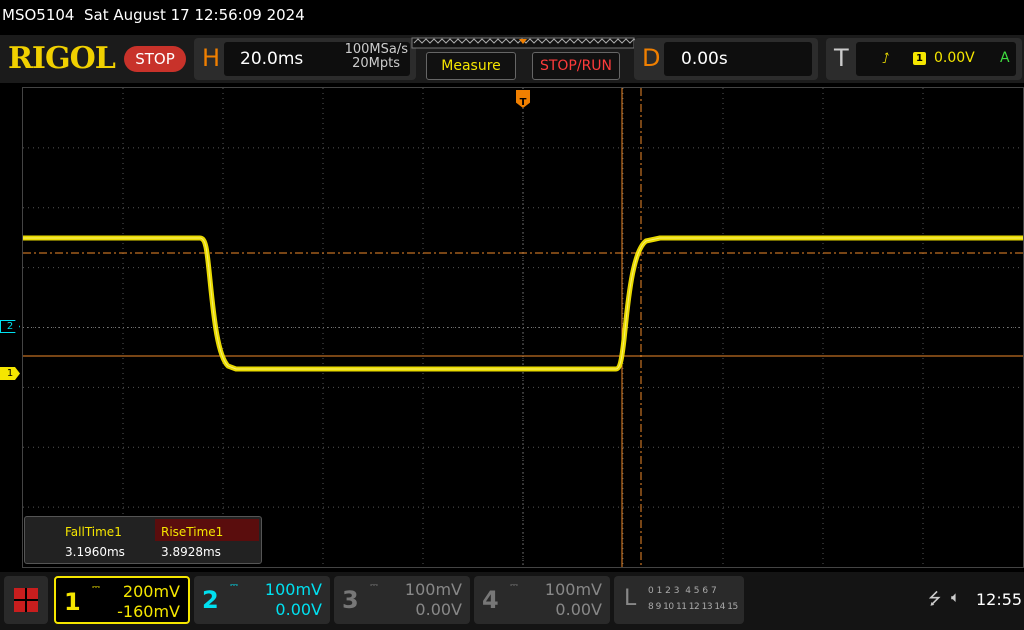 The width and height of the screenshot is (1024, 630). I want to click on channel-1-offset: -160mV, so click(148, 611).